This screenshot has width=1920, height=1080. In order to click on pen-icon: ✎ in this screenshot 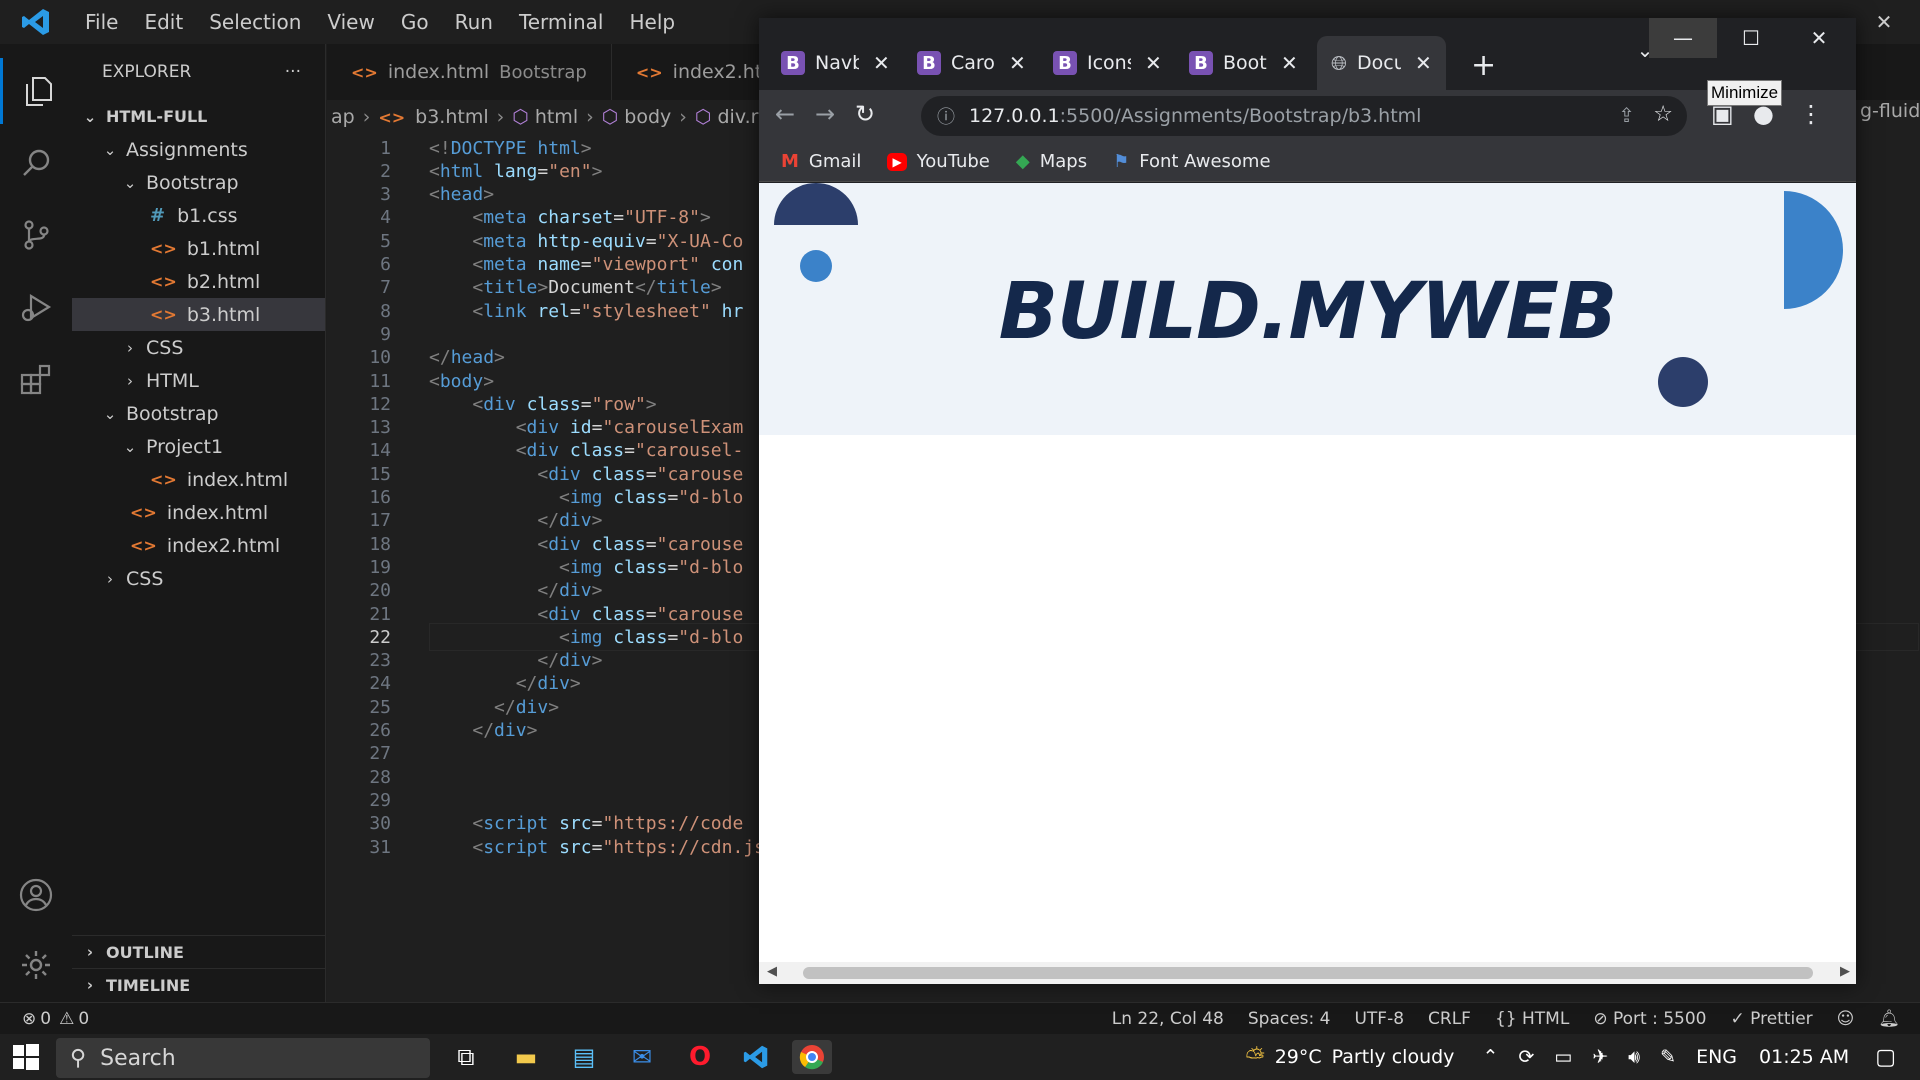, I will do `click(1668, 1057)`.